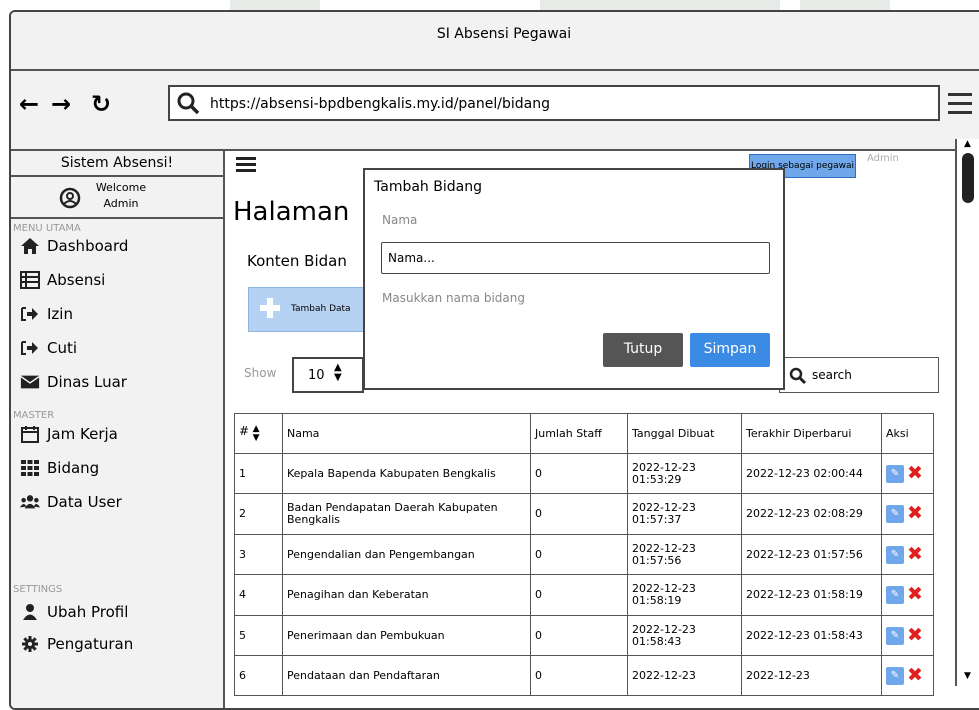 The width and height of the screenshot is (979, 710). I want to click on cell-number: 4, so click(258, 595).